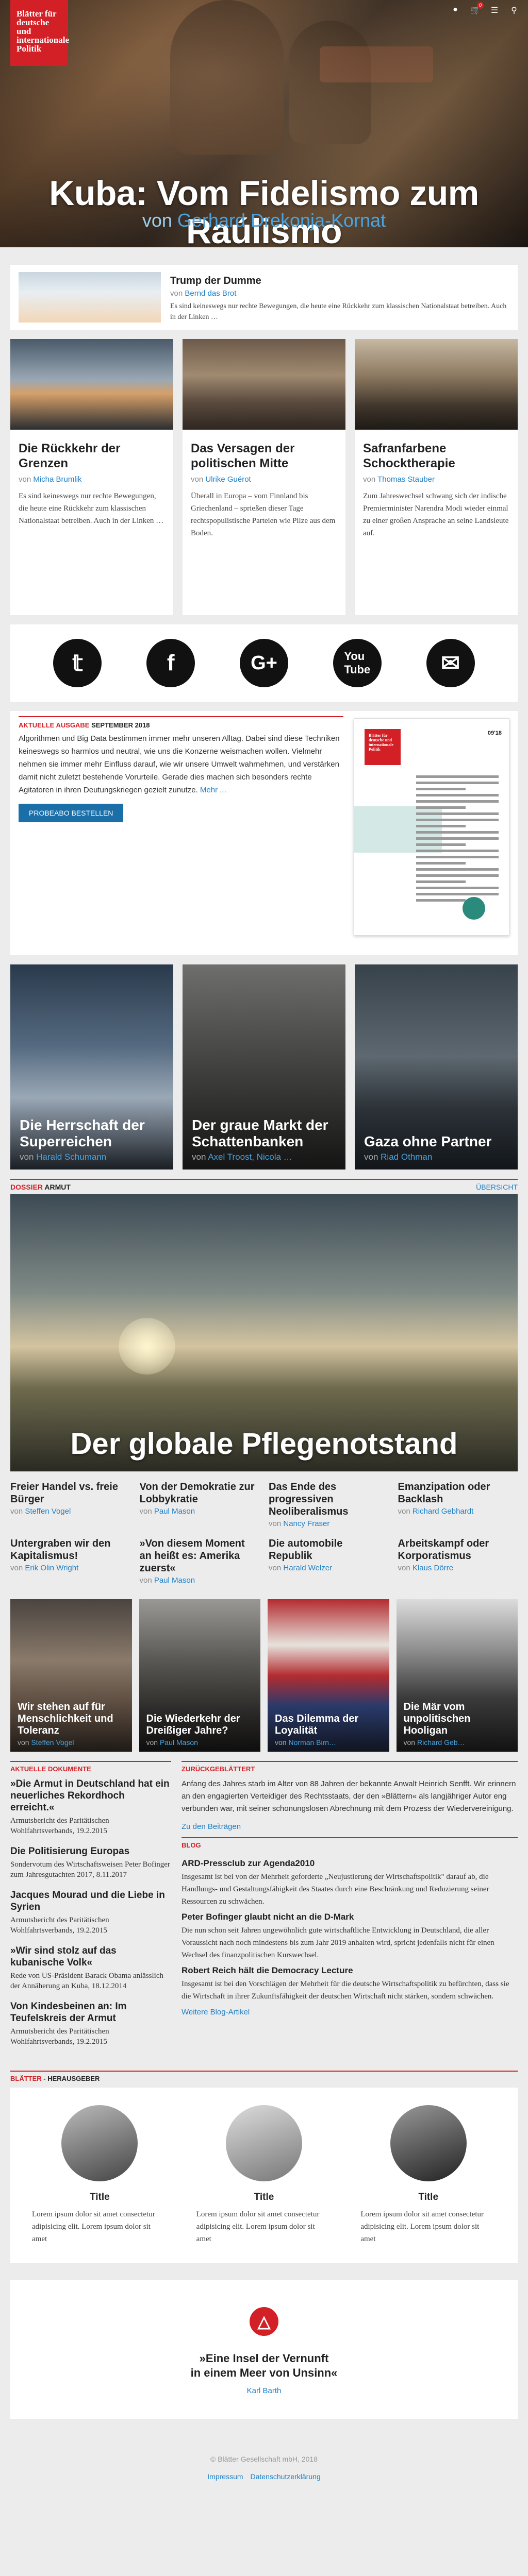 The image size is (528, 2576). Describe the element at coordinates (71, 1157) in the screenshot. I see `image-article-author-link: Harald Schumann` at that location.